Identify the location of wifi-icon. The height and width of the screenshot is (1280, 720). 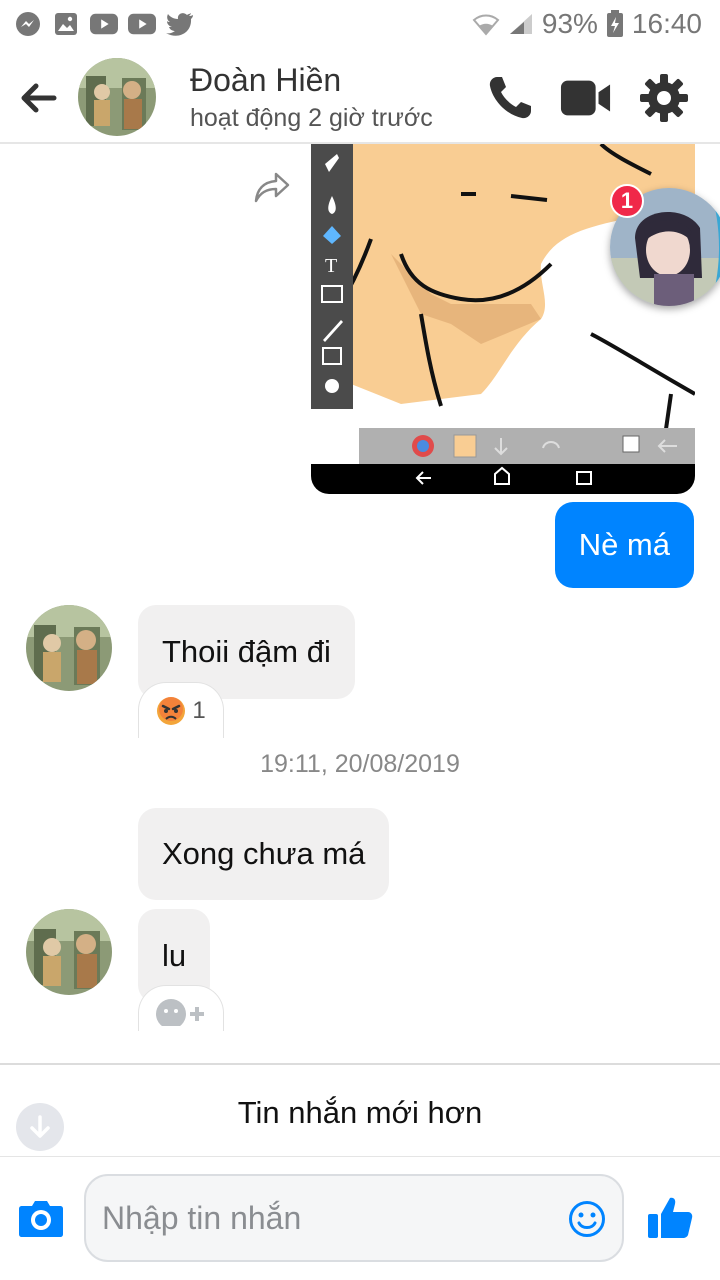
(486, 25).